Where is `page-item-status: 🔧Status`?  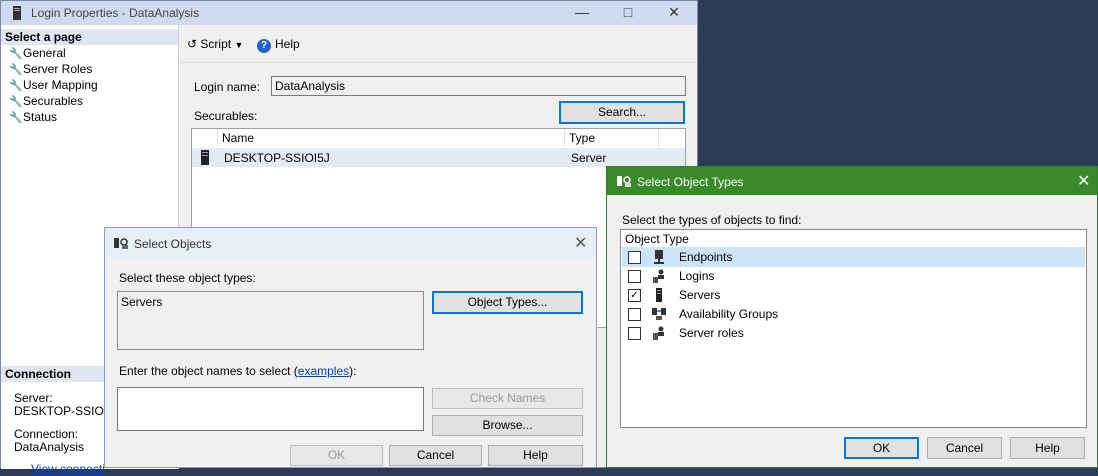 page-item-status: 🔧Status is located at coordinates (33, 117).